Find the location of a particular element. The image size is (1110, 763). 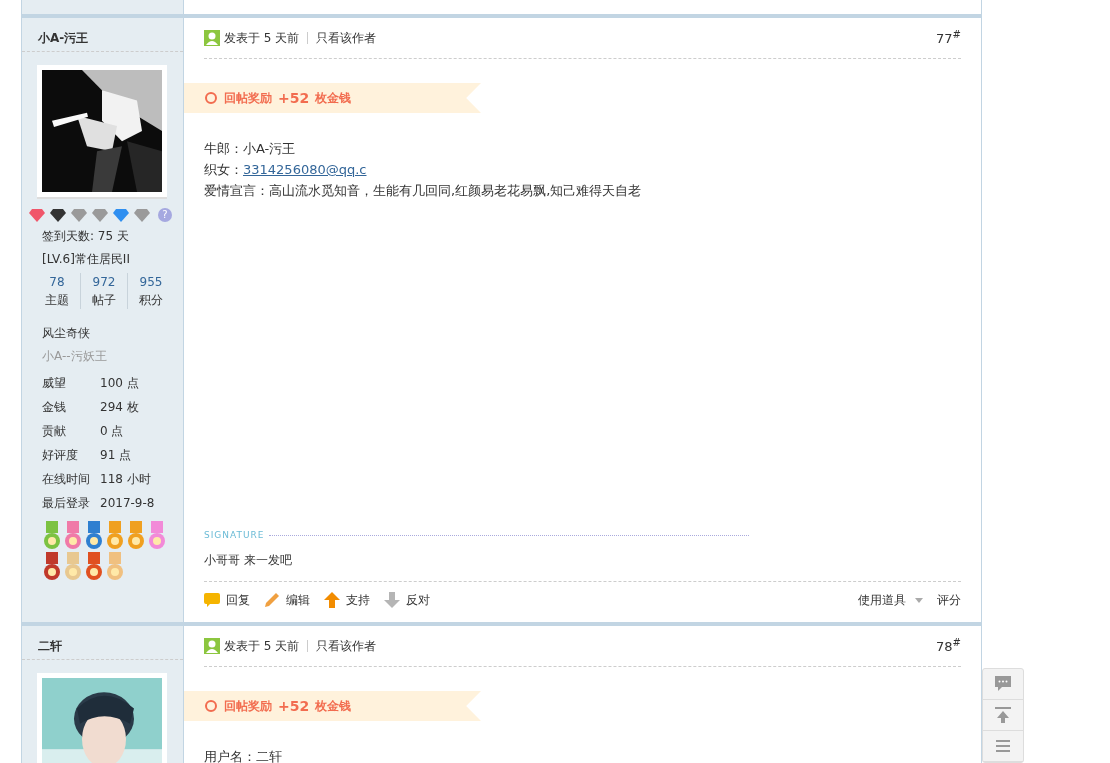

floor-number: 78$^{#}$ is located at coordinates (948, 646).